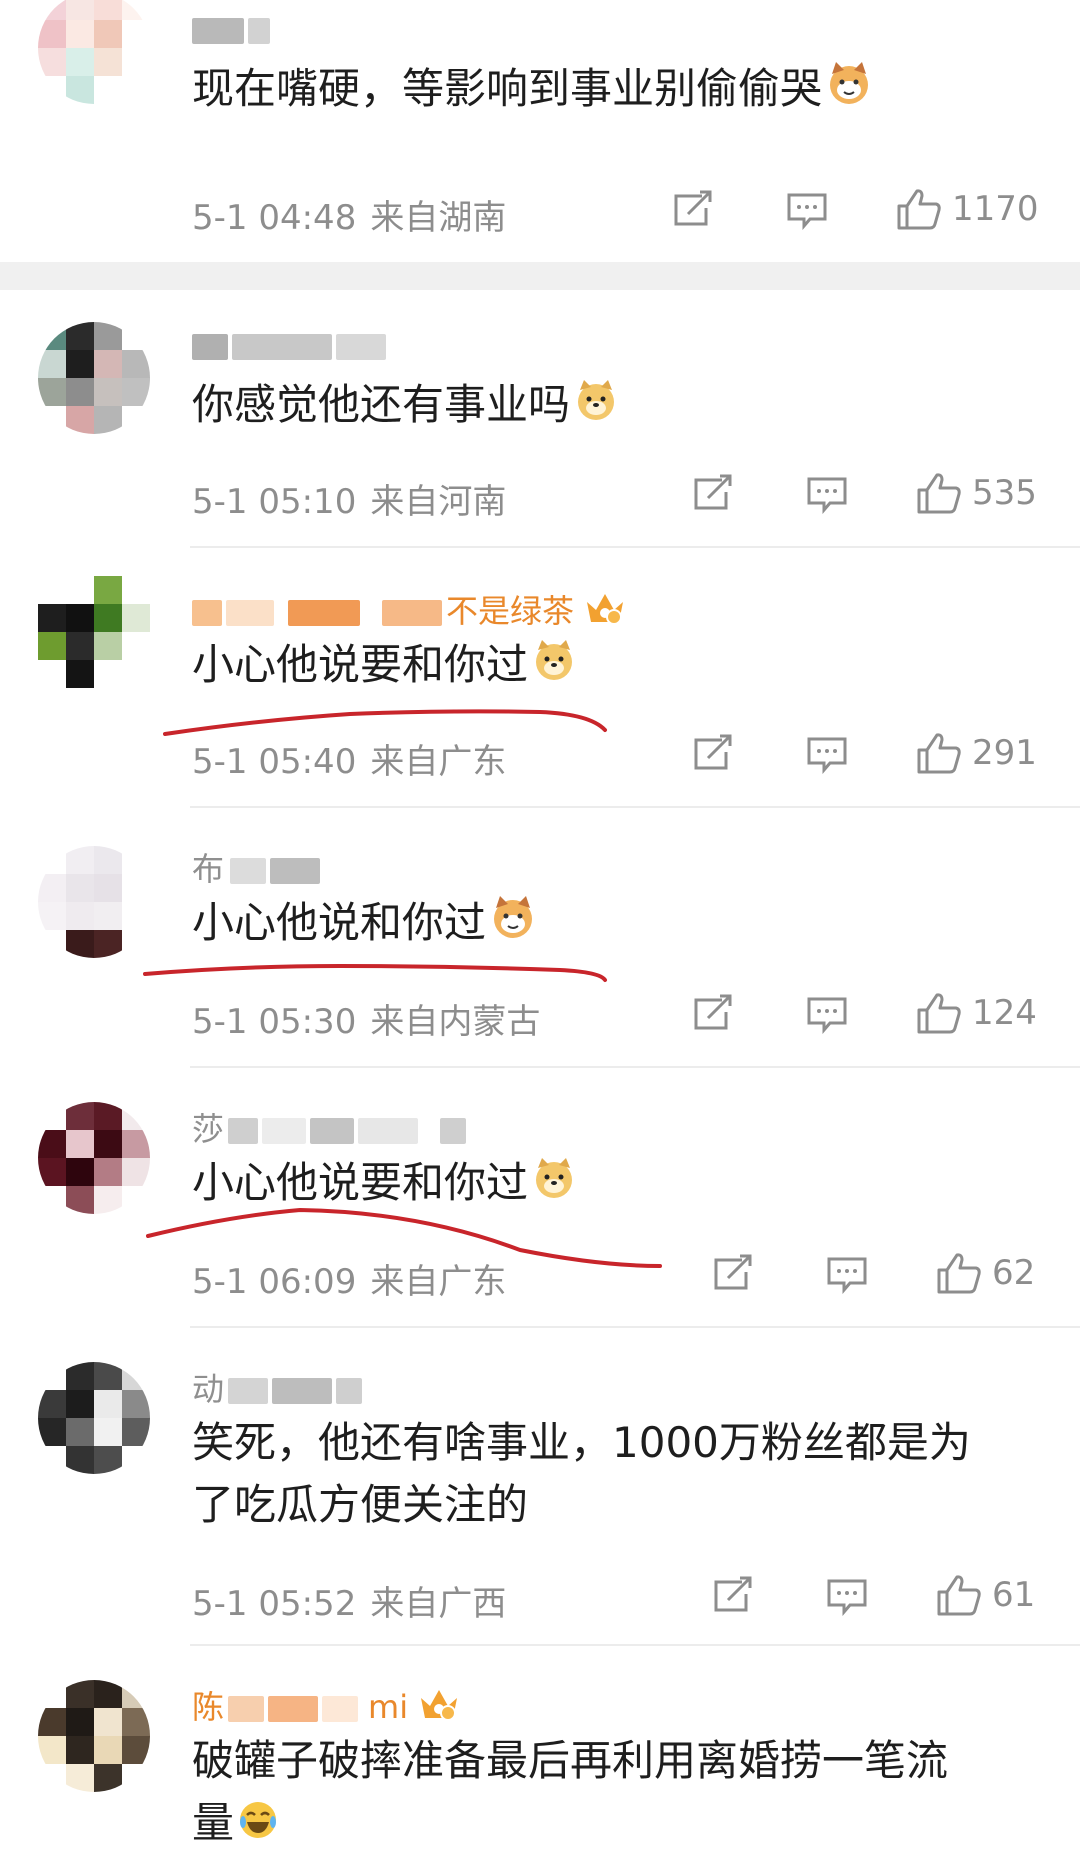 This screenshot has width=1080, height=1857. What do you see at coordinates (326, 1707) in the screenshot?
I see `username: 陈 mi` at bounding box center [326, 1707].